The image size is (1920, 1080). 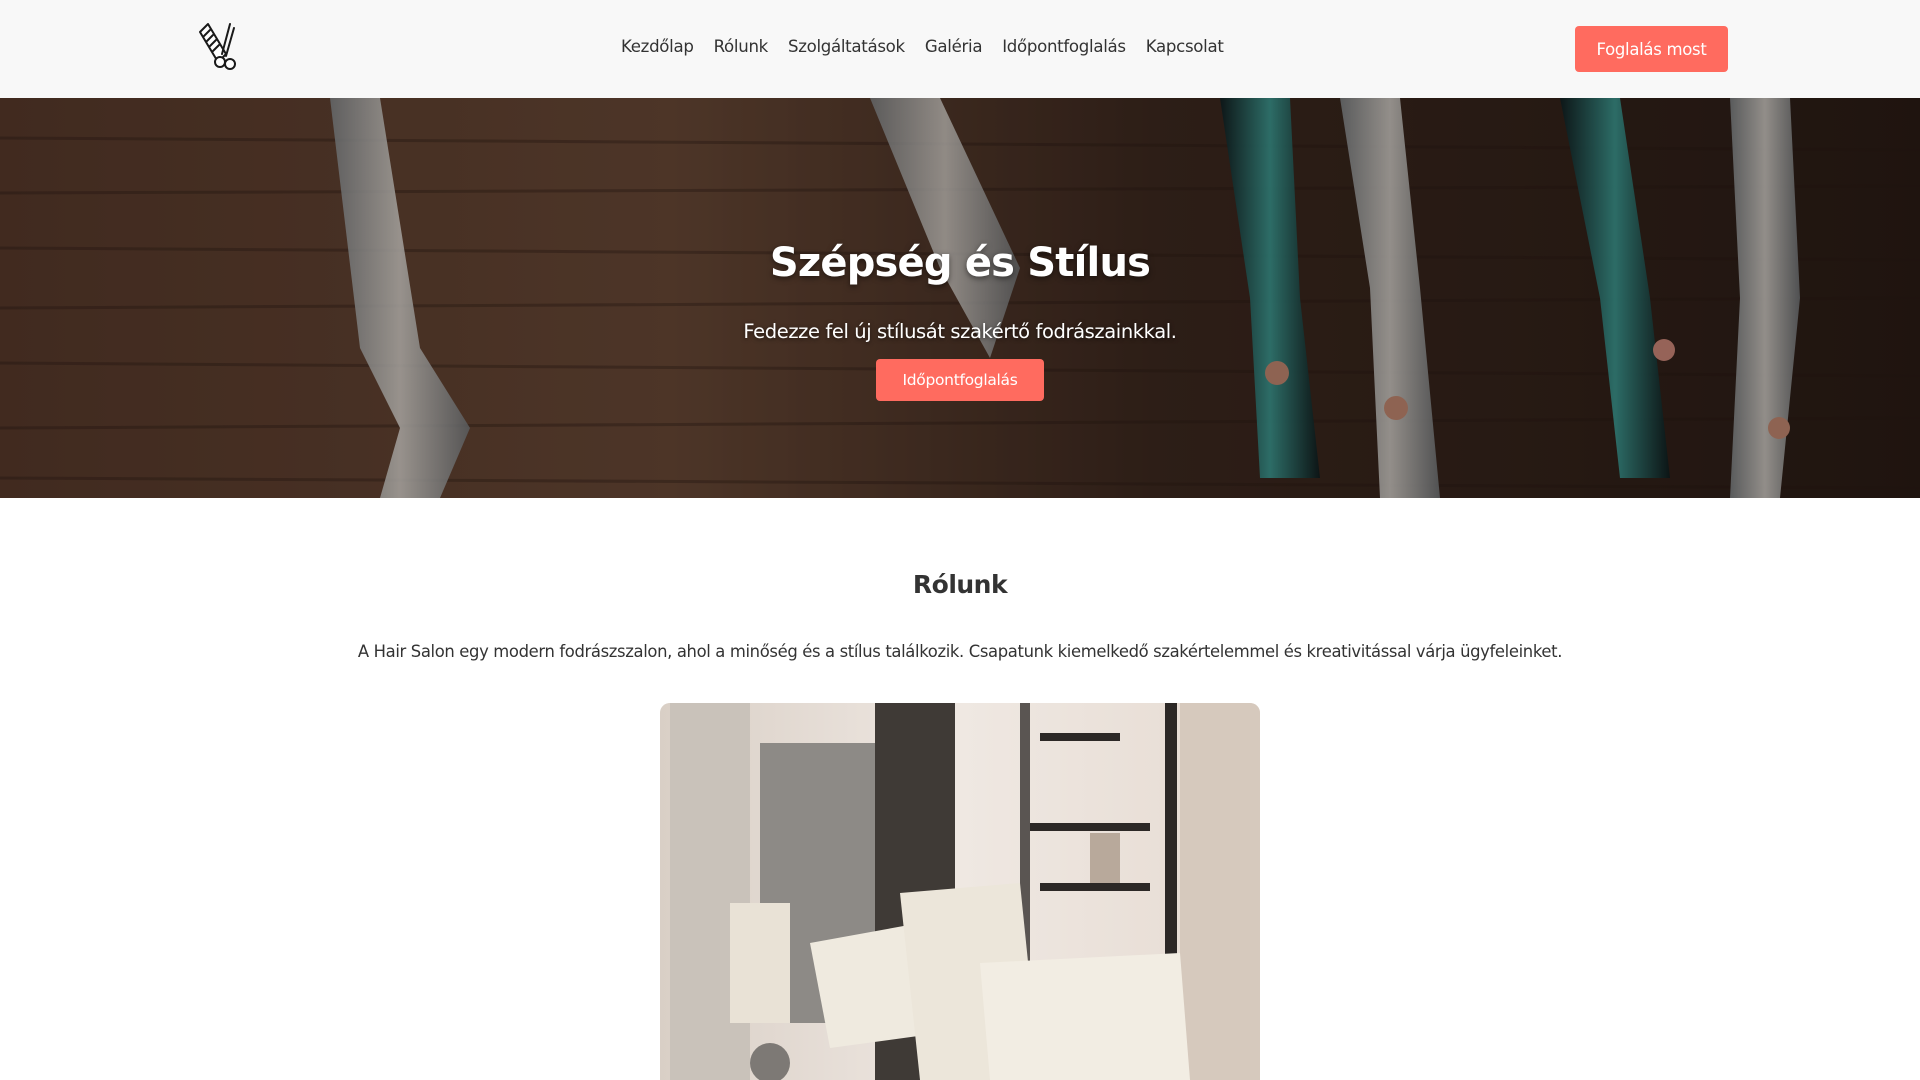 What do you see at coordinates (960, 380) in the screenshot?
I see `hero-booking-button: Időpontfoglalás` at bounding box center [960, 380].